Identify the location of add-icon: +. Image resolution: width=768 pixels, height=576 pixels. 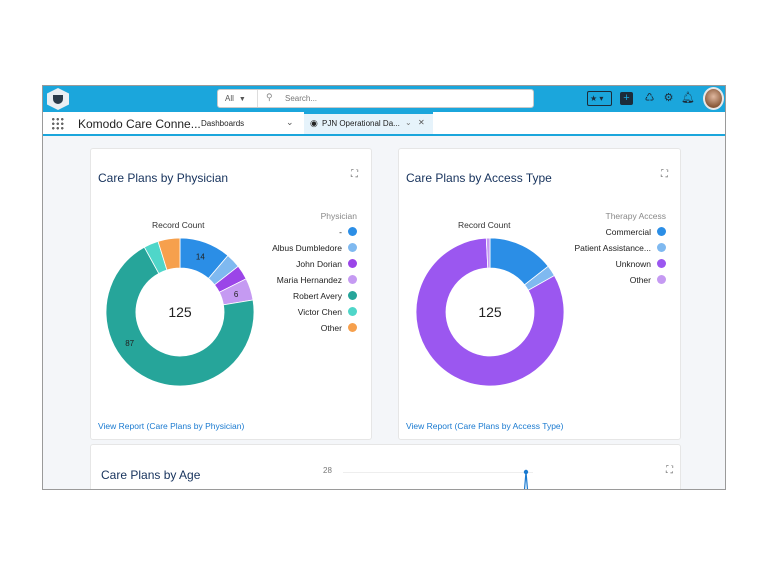
(626, 98).